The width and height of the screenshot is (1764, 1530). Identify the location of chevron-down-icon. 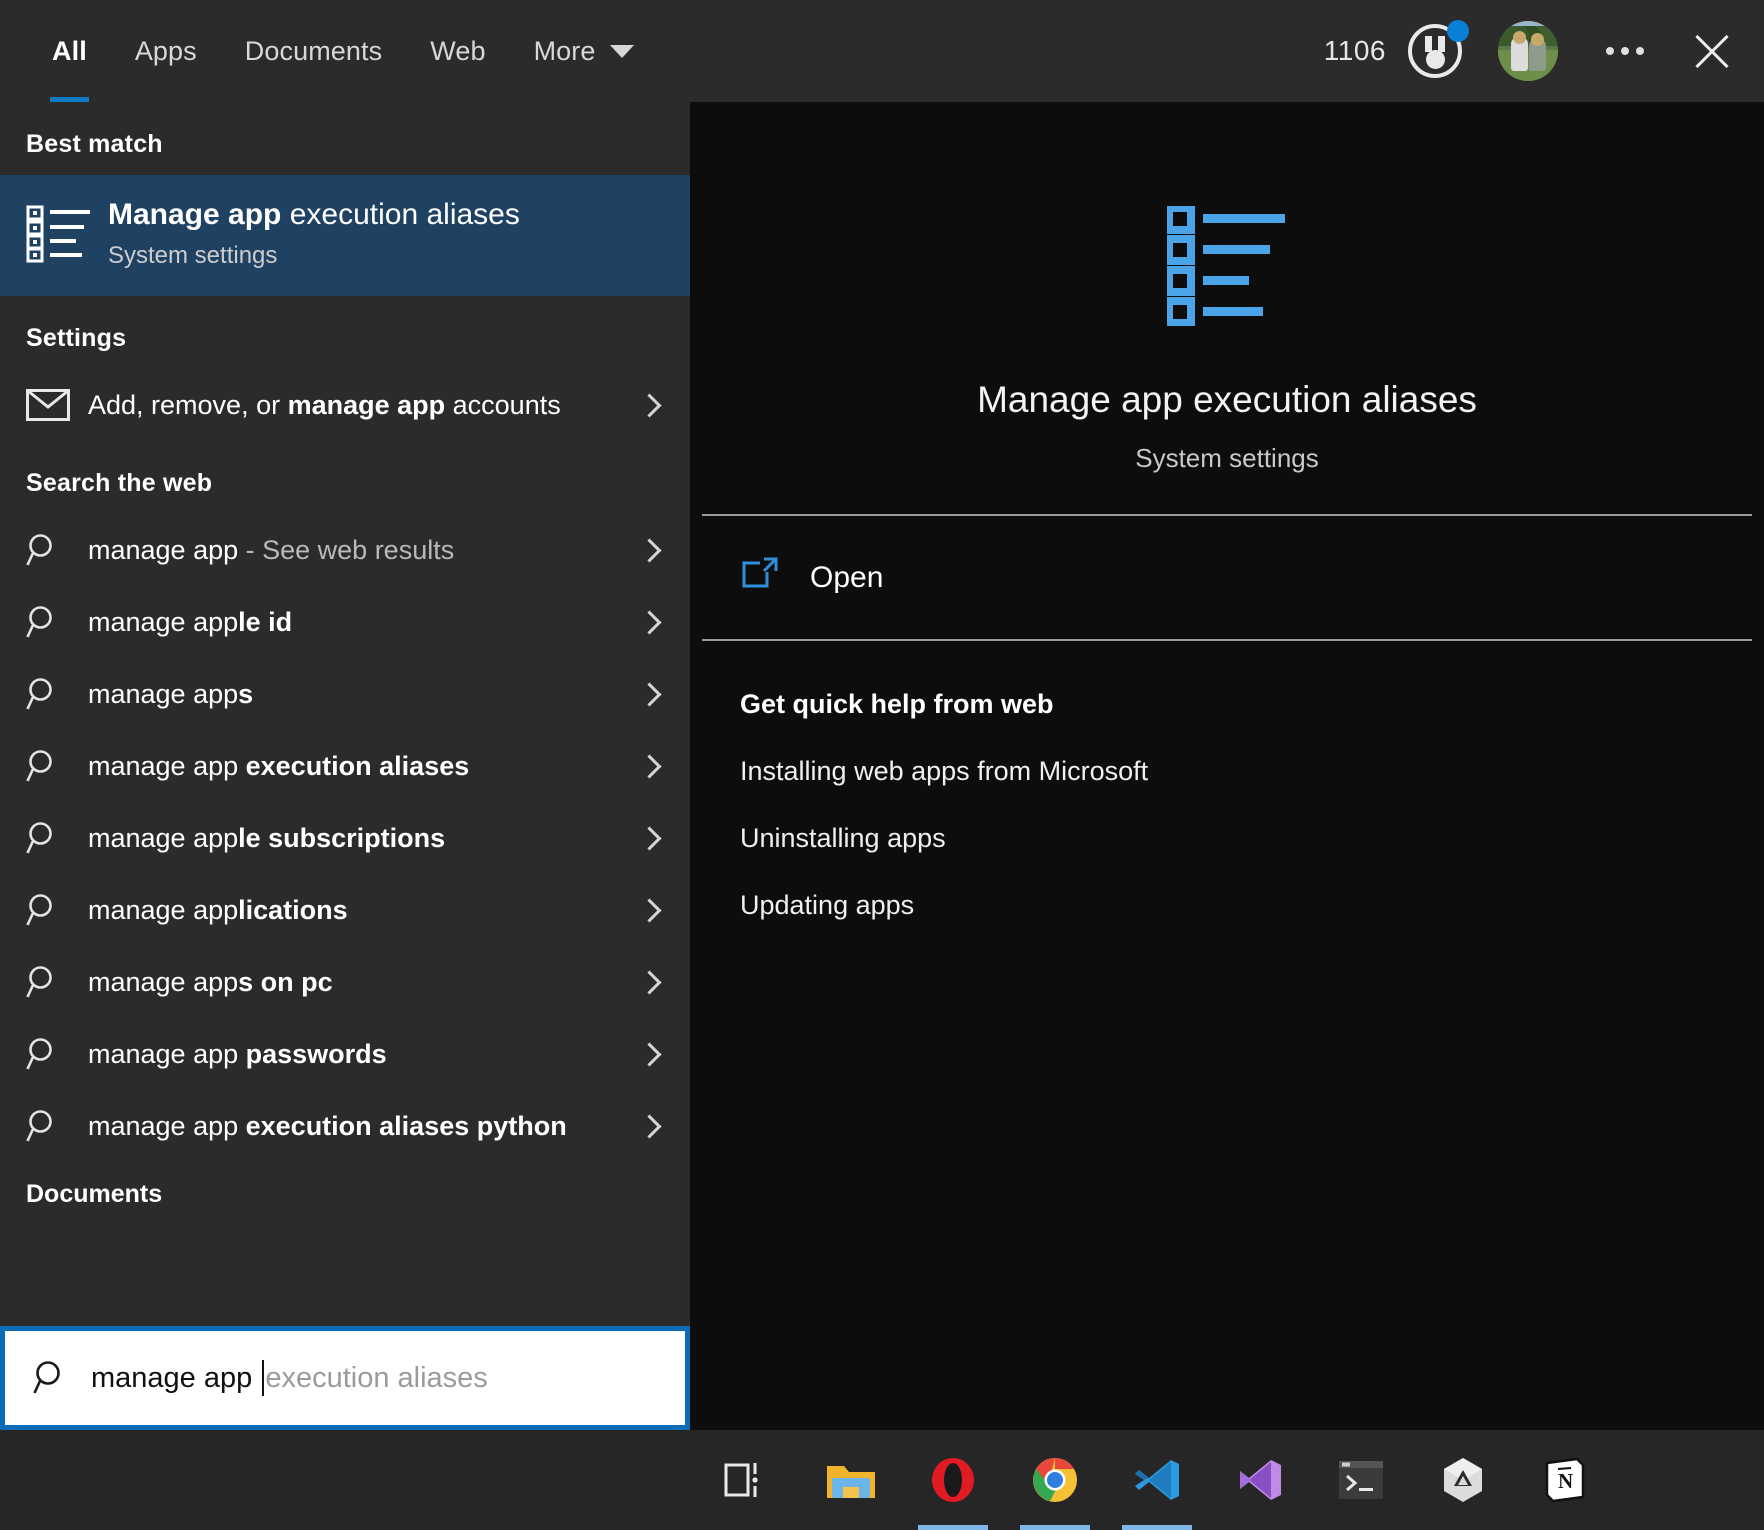
(621, 51).